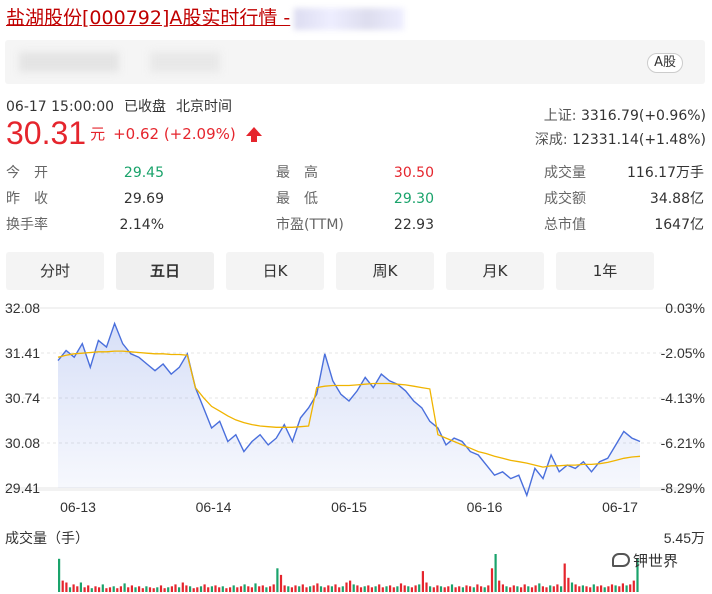 This screenshot has height=594, width=712. Describe the element at coordinates (620, 116) in the screenshot. I see `index-row-sh: 上证: 3316.79(+0.96%)` at that location.